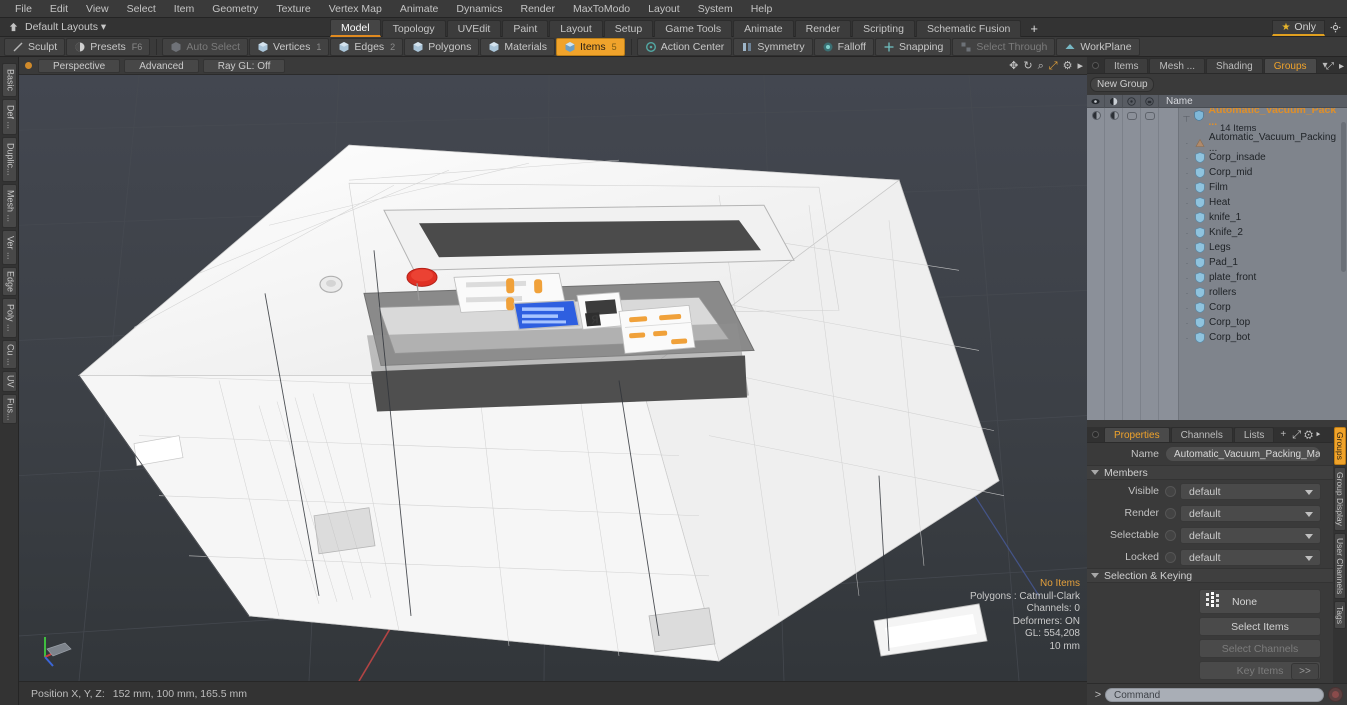 The image size is (1347, 705). Describe the element at coordinates (762, 9) in the screenshot. I see `menu-item-help: Help` at that location.